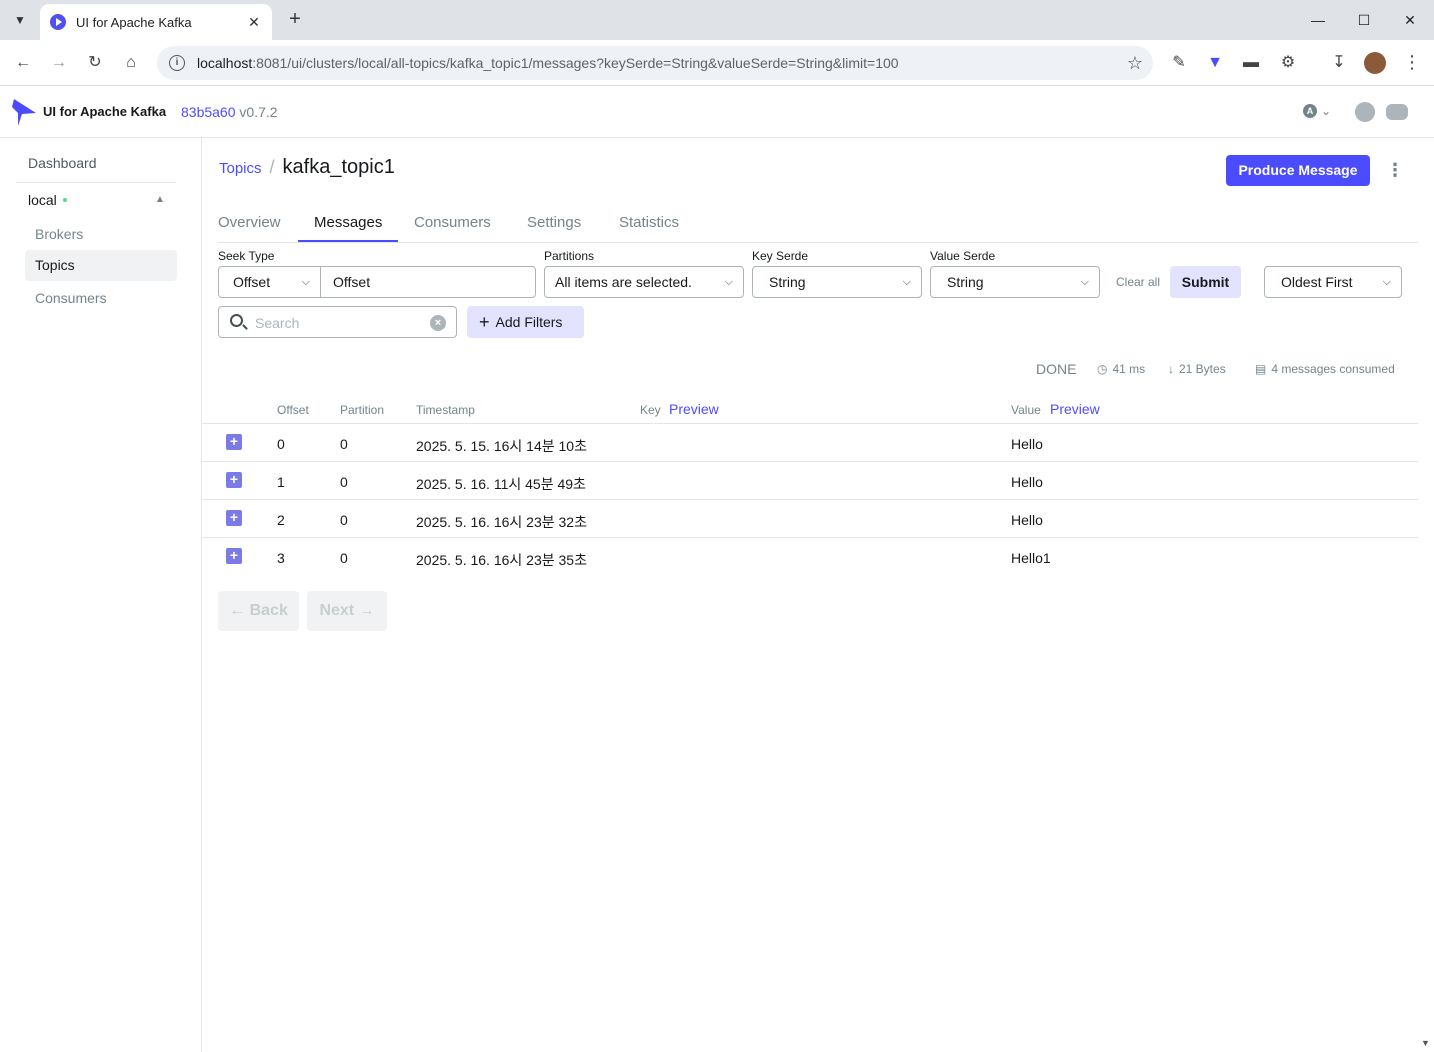  I want to click on clear-search-icon: ×, so click(438, 323).